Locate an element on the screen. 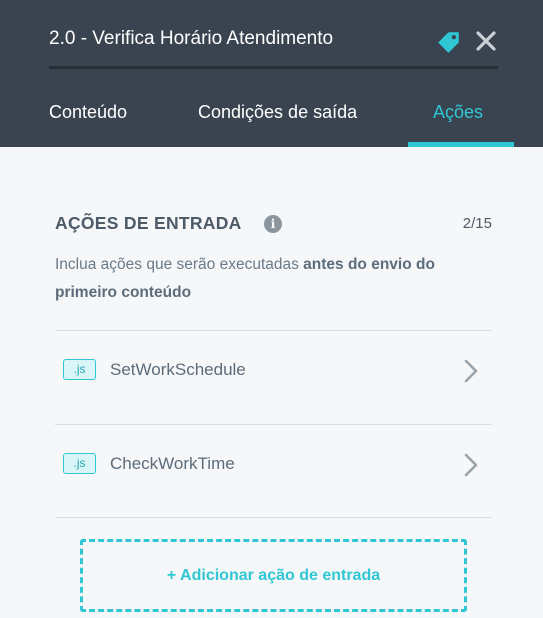 The height and width of the screenshot is (618, 543). tab-conteudo: Conteúdo is located at coordinates (88, 112).